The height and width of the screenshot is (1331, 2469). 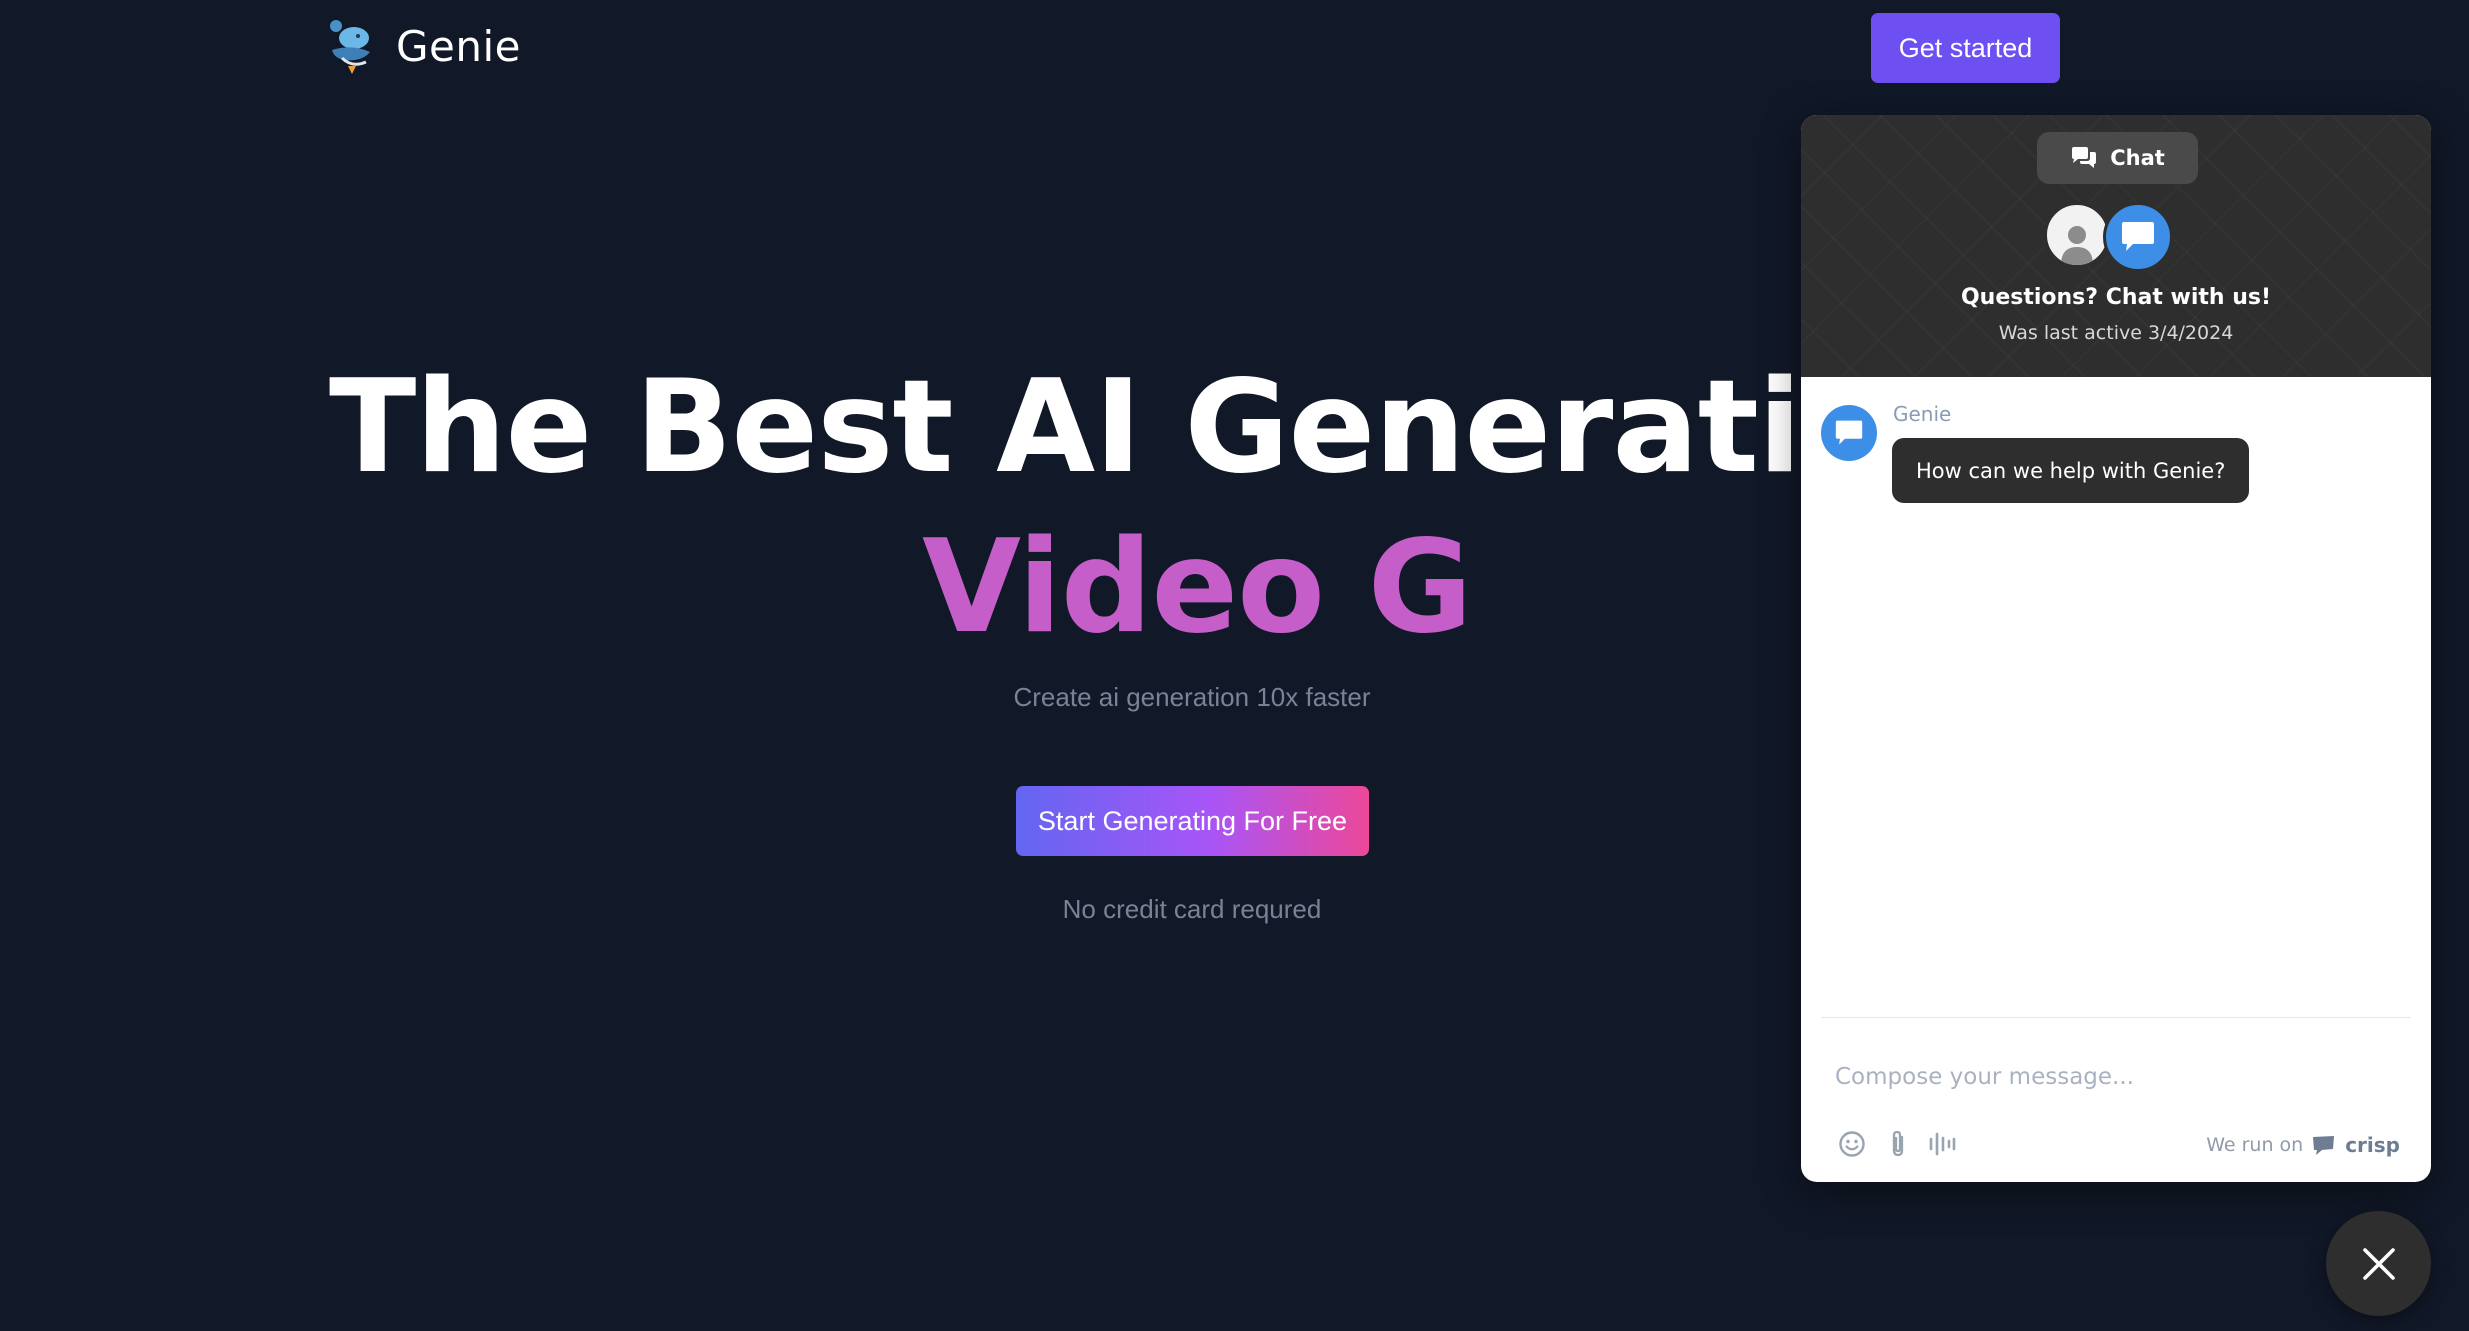 What do you see at coordinates (2116, 1017) in the screenshot?
I see `compose-divider` at bounding box center [2116, 1017].